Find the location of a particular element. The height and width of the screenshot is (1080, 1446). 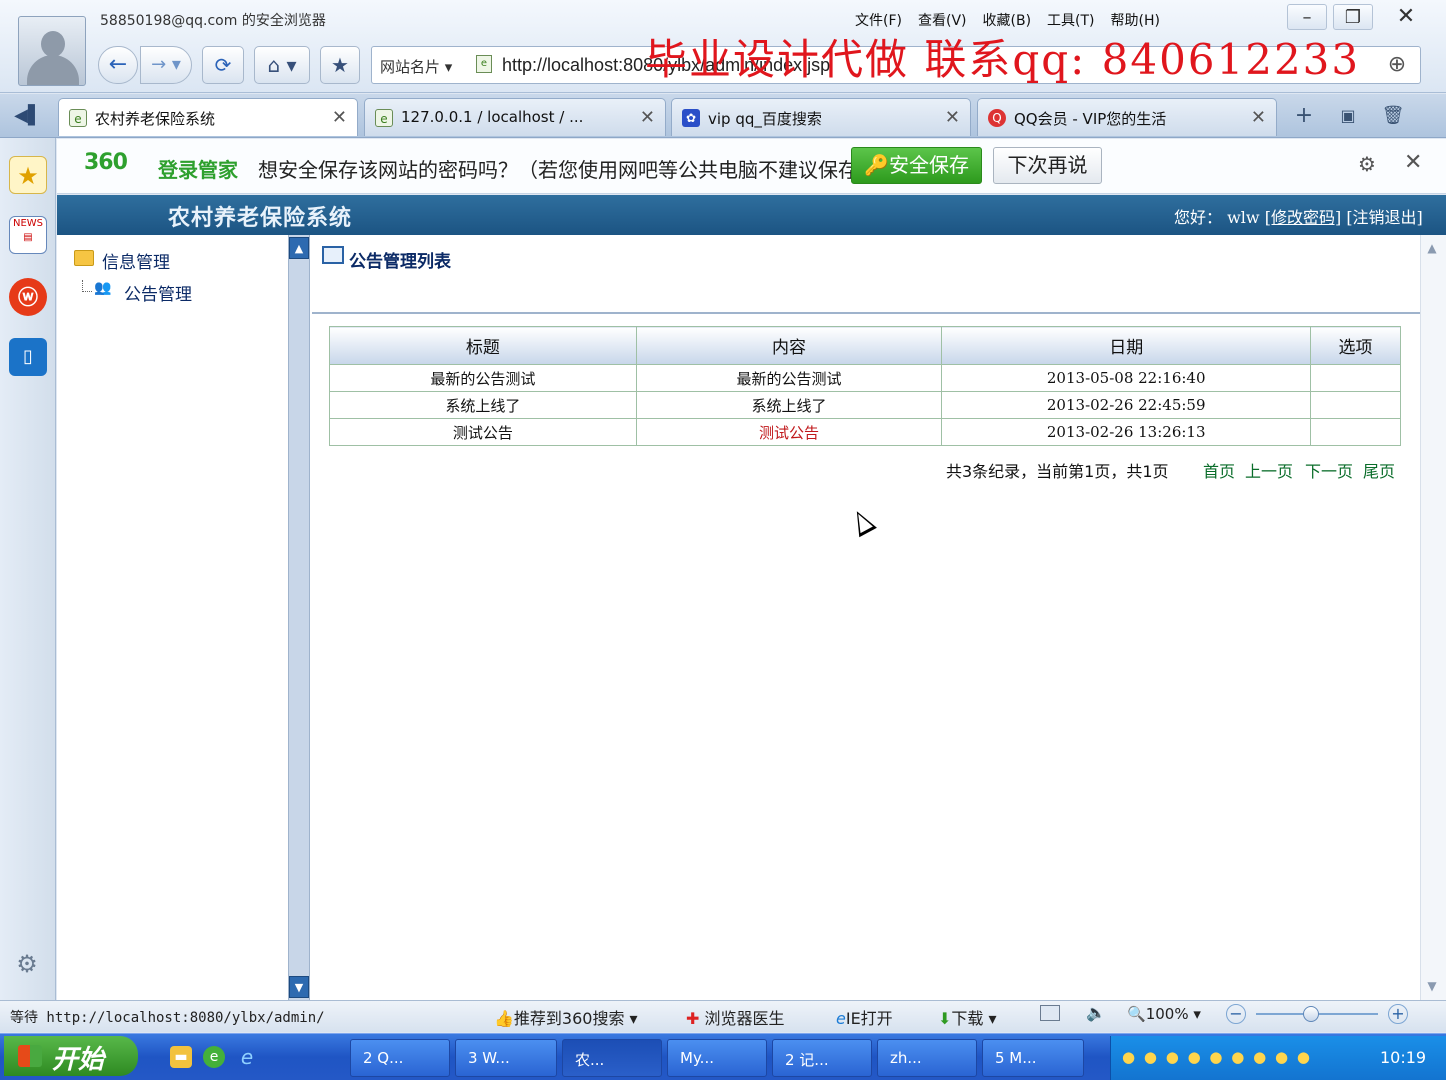

settings-gear-icon: ⚙ is located at coordinates (27, 965).